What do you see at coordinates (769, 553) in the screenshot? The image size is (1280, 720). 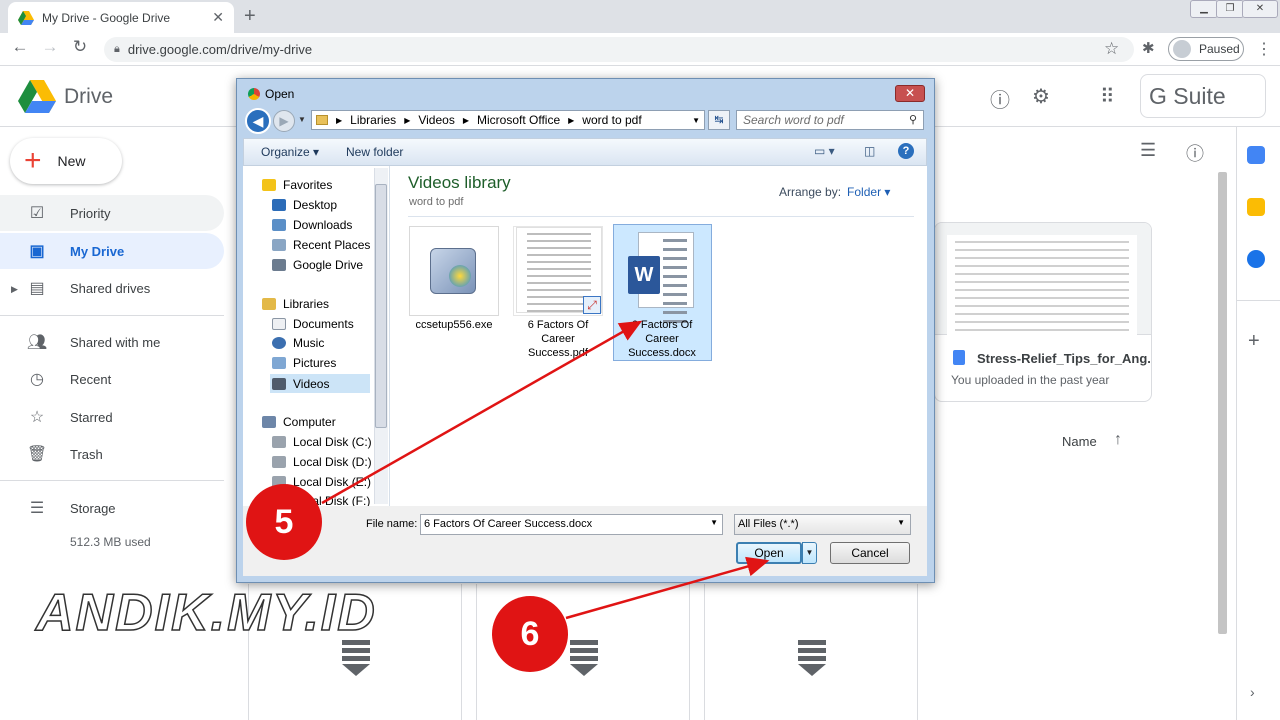 I see `open-button: Open` at bounding box center [769, 553].